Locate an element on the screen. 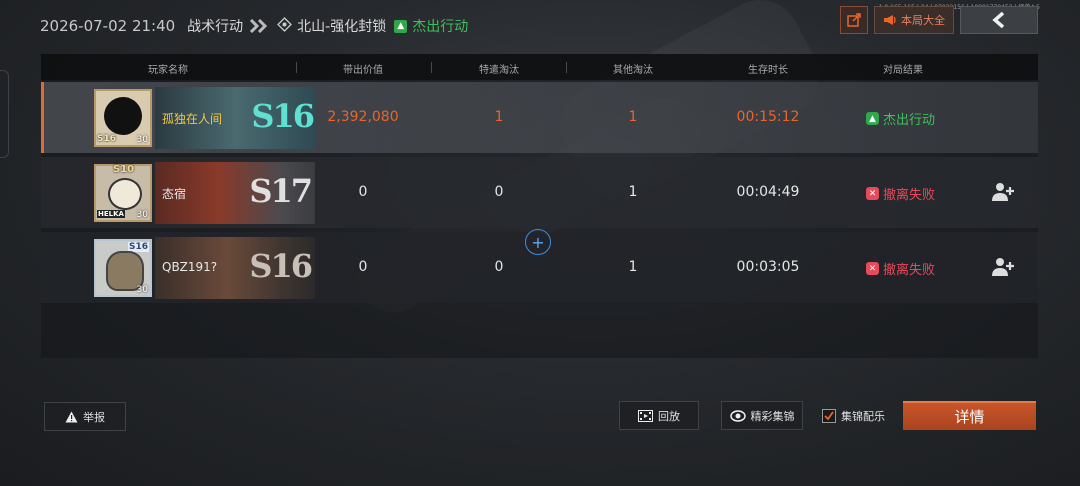 This screenshot has height=486, width=1080. result-success-icon: ▲ is located at coordinates (401, 26).